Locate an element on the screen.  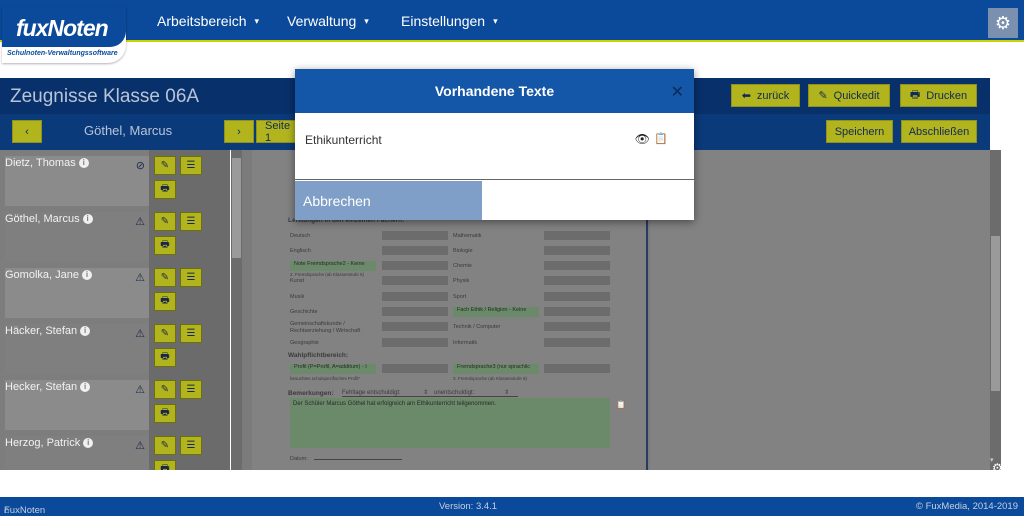
chevron-down-icon: ▾ is located at coordinates (257, 20).